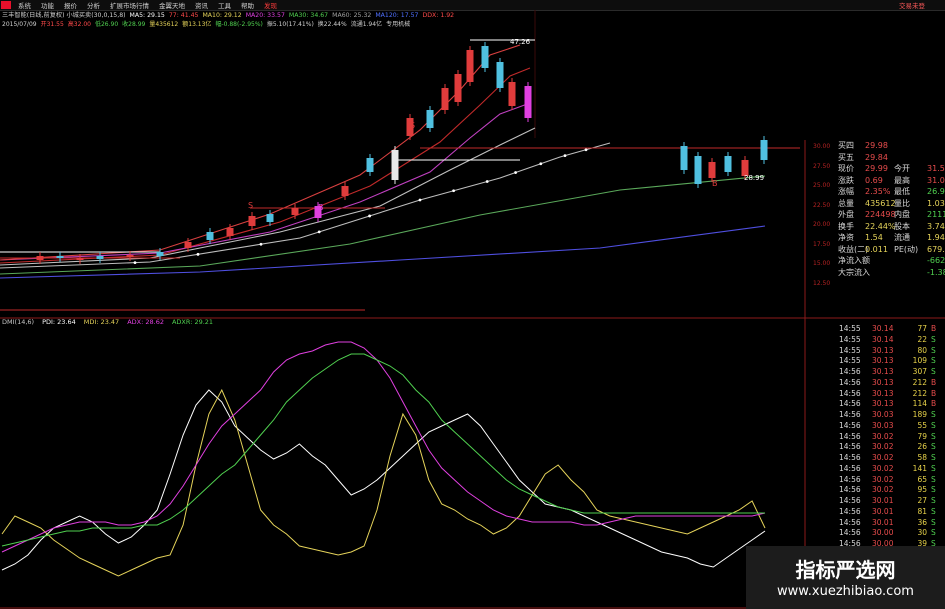 This screenshot has width=945, height=609. Describe the element at coordinates (877, 329) in the screenshot. I see `tick-row: 14:55 30.14 77 B` at that location.